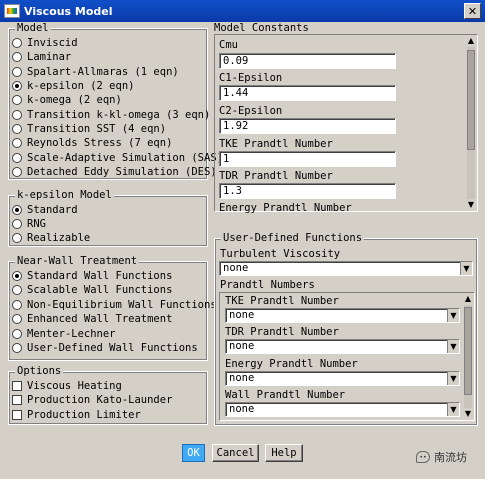  What do you see at coordinates (261, 28) in the screenshot?
I see `model-constants-label: Model Constants` at bounding box center [261, 28].